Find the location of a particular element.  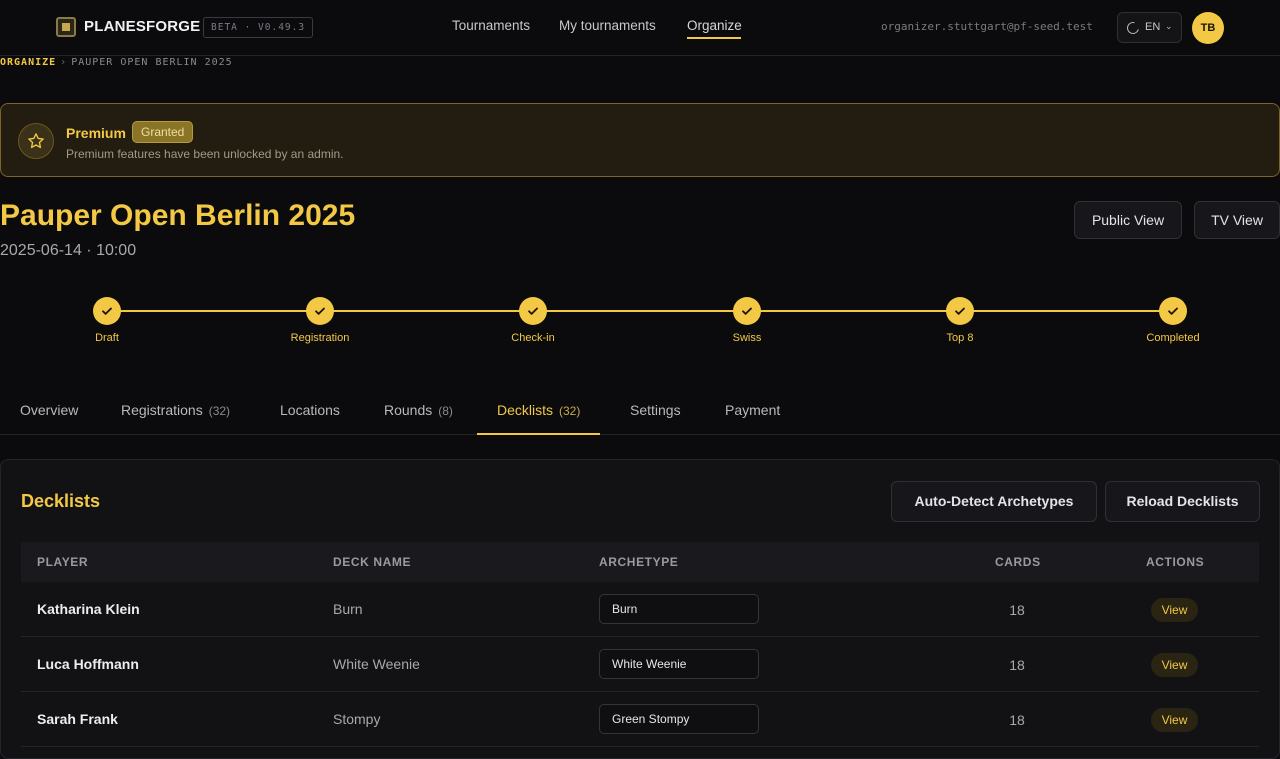

brand-name: PLANESFORGE is located at coordinates (142, 26).